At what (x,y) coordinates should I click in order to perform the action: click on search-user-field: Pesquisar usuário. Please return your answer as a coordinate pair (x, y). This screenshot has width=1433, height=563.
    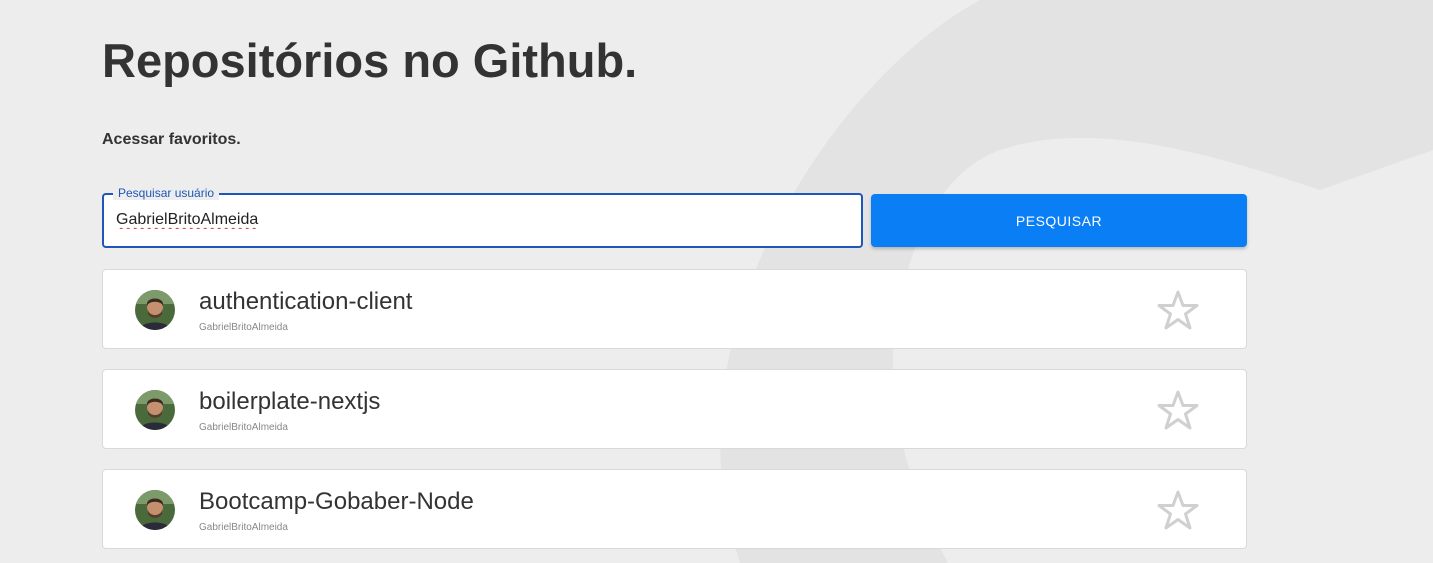
    Looking at the image, I should click on (482, 217).